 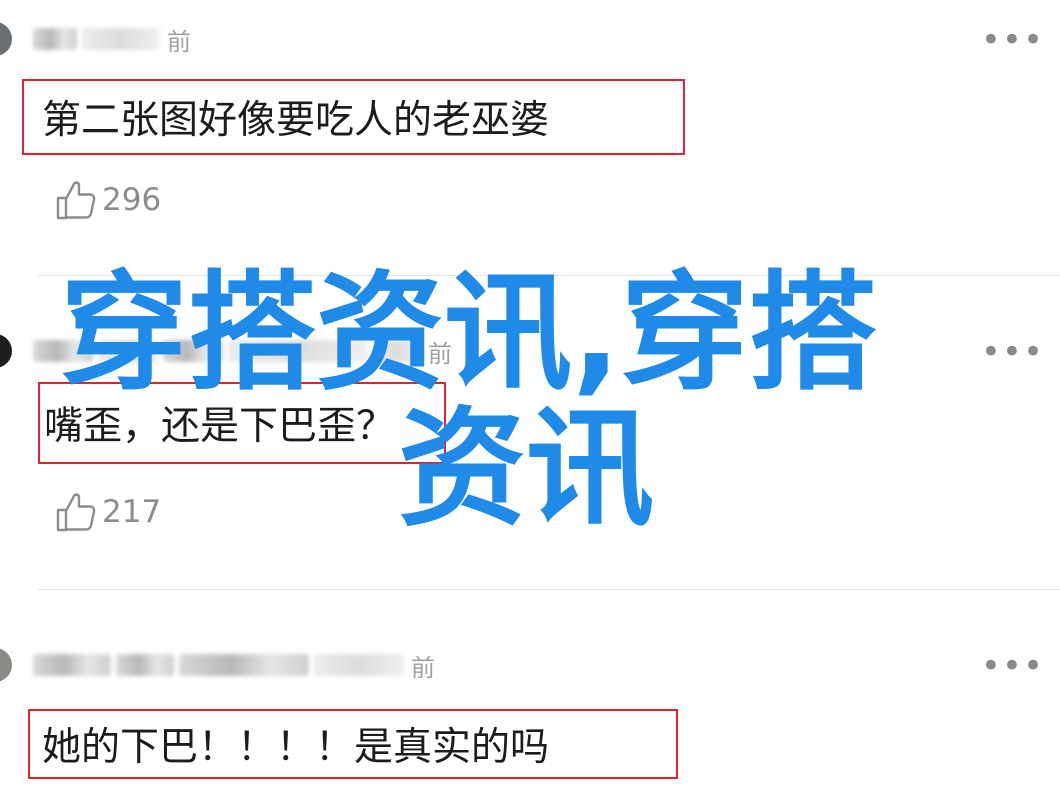 What do you see at coordinates (132, 200) in the screenshot?
I see `like-count: 296` at bounding box center [132, 200].